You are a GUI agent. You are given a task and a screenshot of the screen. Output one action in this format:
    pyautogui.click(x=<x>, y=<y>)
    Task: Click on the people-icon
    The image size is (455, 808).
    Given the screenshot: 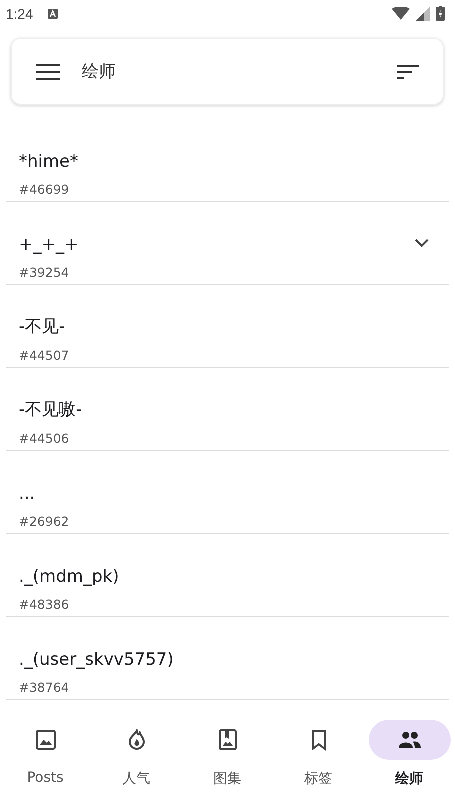 What is the action you would take?
    pyautogui.click(x=410, y=740)
    